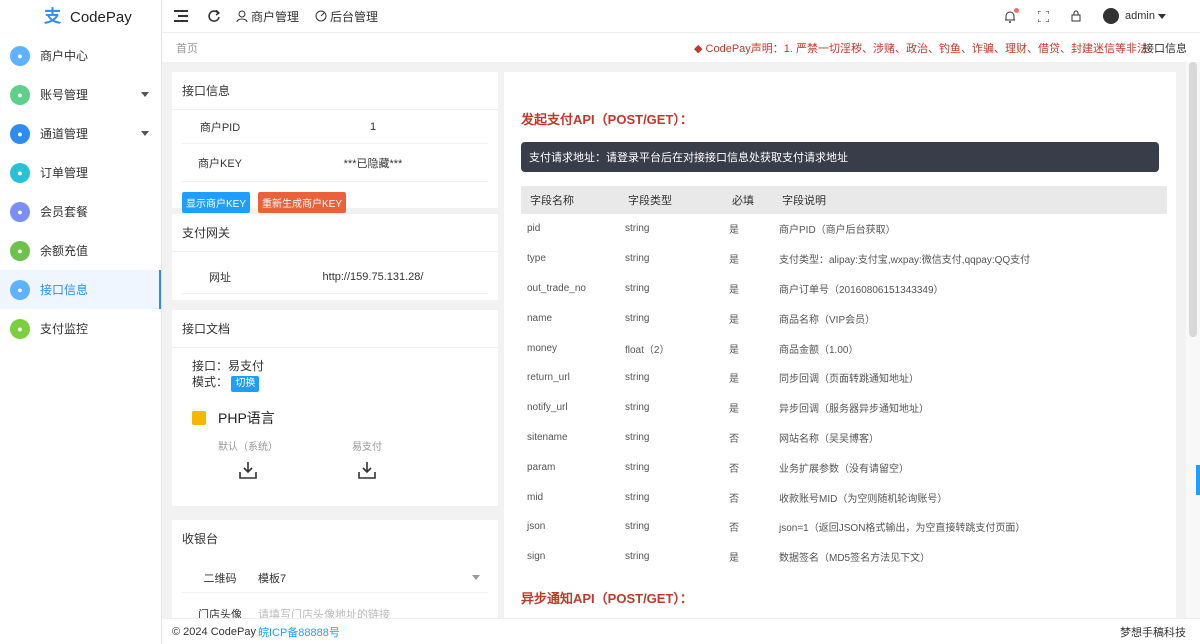  What do you see at coordinates (346, 16) in the screenshot?
I see `nav-admin-management: 后台管理` at bounding box center [346, 16].